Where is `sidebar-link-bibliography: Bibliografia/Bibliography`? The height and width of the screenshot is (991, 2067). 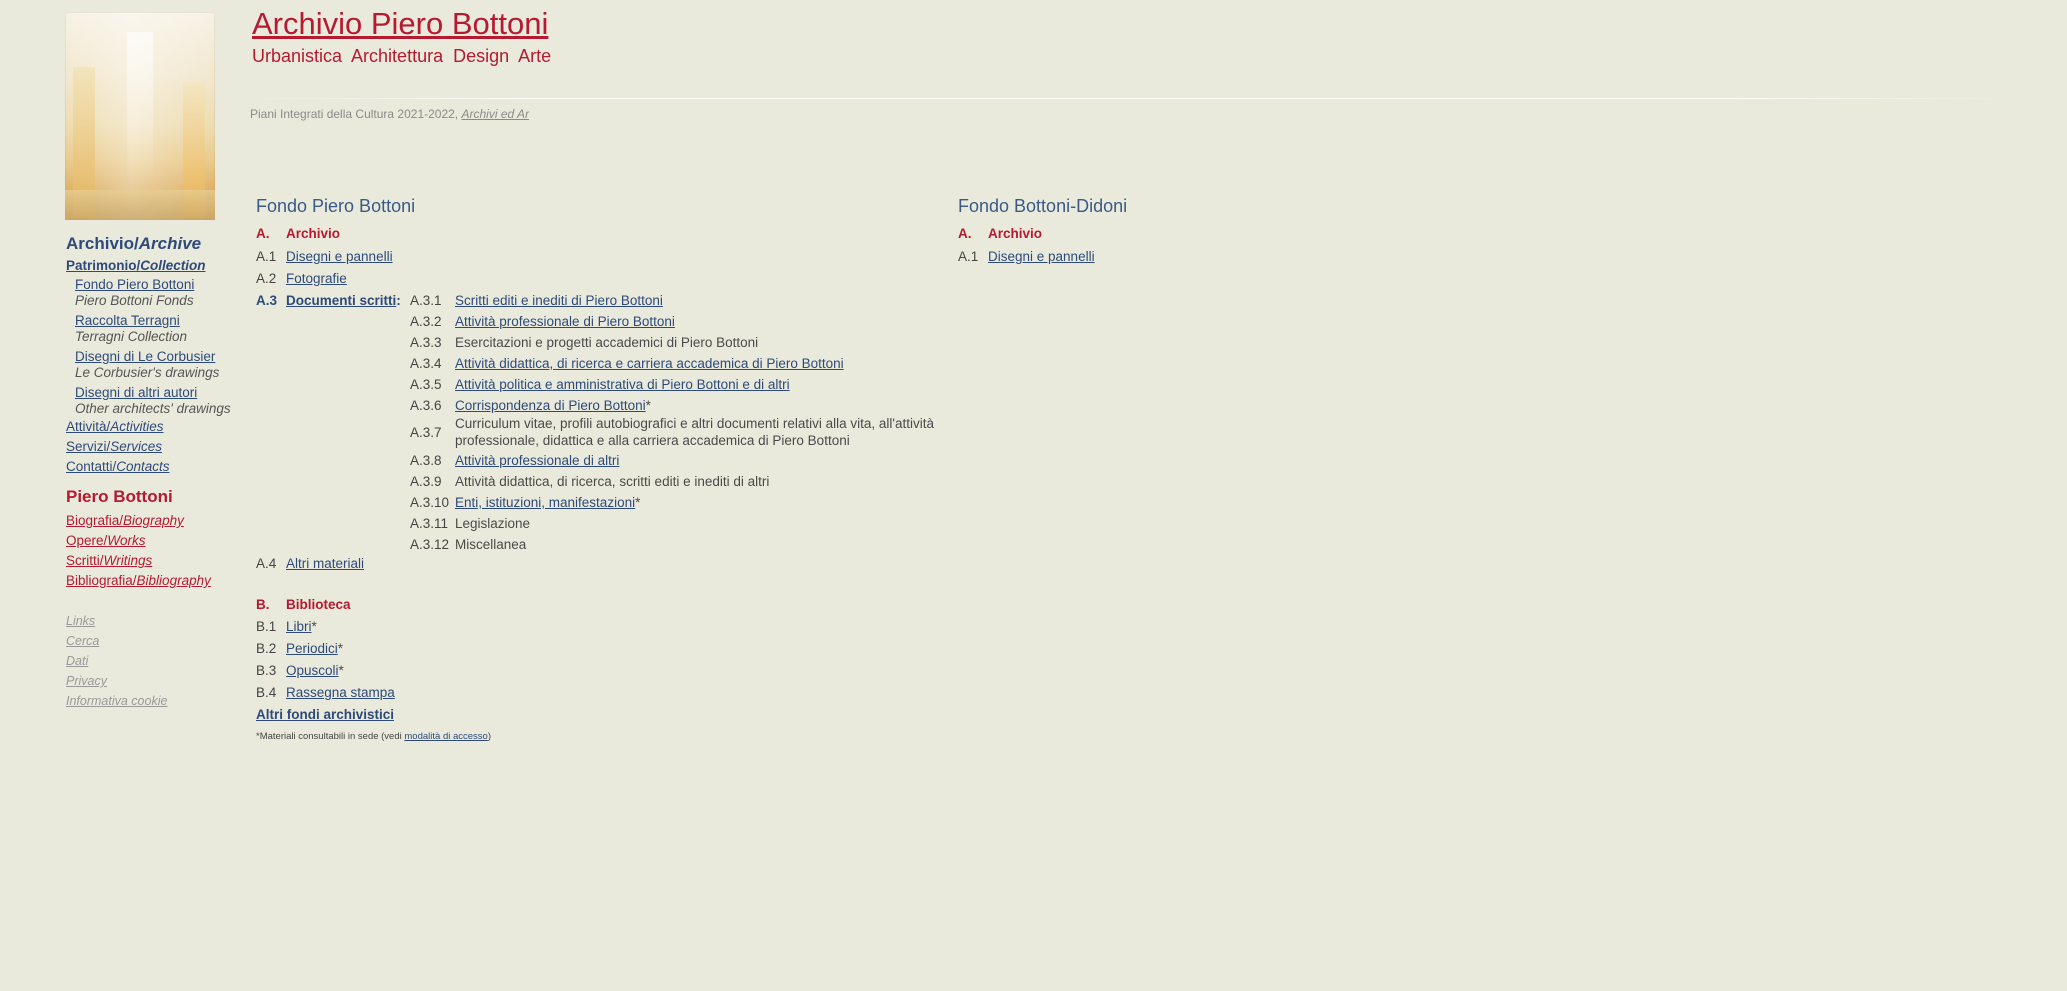 sidebar-link-bibliography: Bibliografia/Bibliography is located at coordinates (161, 581).